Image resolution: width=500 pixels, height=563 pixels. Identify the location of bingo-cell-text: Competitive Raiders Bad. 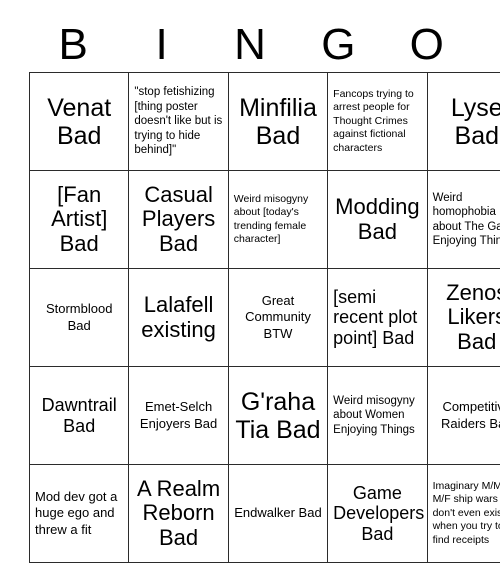
(466, 415).